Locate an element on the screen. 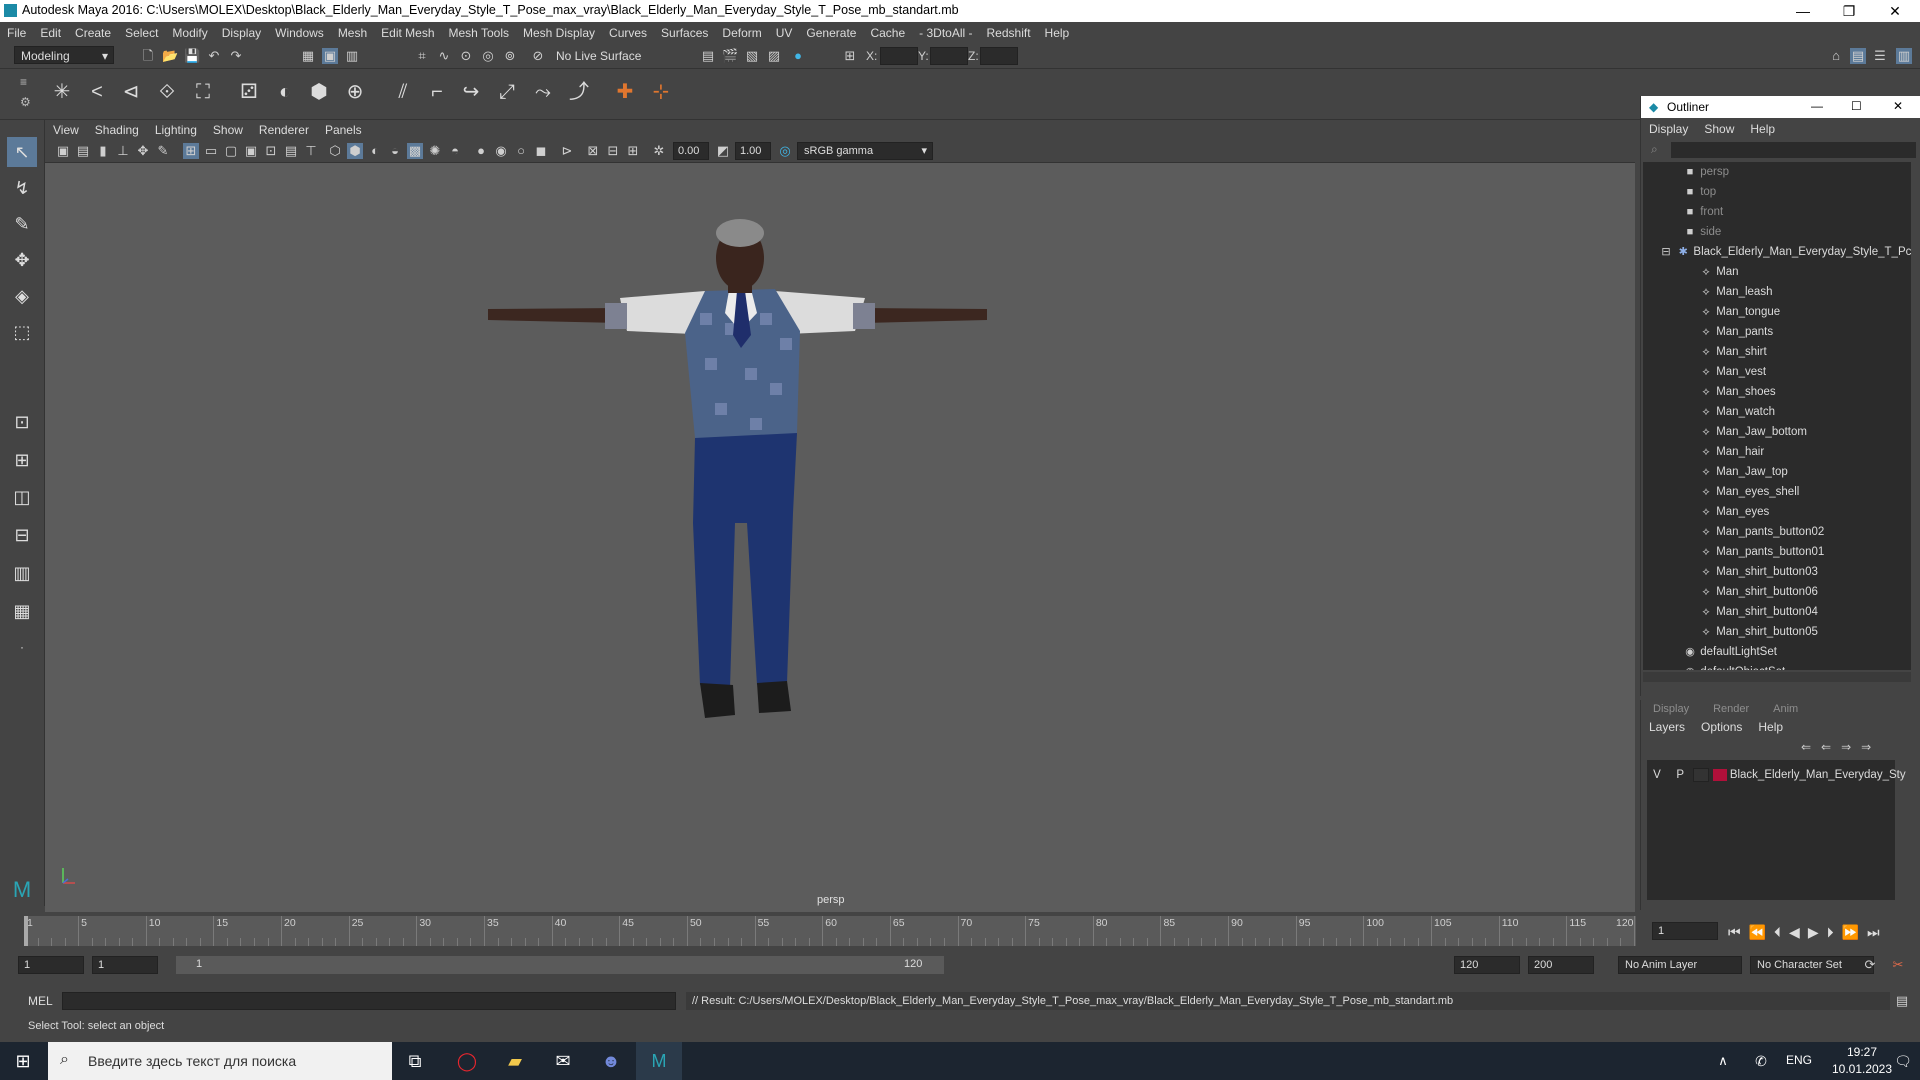 The width and height of the screenshot is (1920, 1080). open-scene-icon: 📂 is located at coordinates (170, 56).